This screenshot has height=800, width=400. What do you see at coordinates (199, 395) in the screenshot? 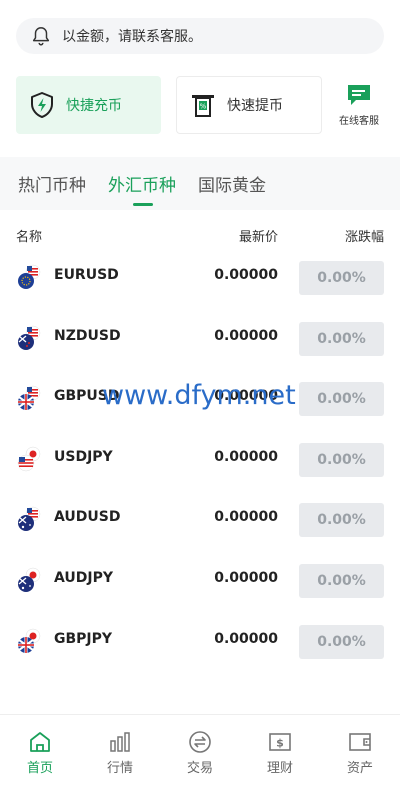
I see `watermark-text: www.dfym.net` at bounding box center [199, 395].